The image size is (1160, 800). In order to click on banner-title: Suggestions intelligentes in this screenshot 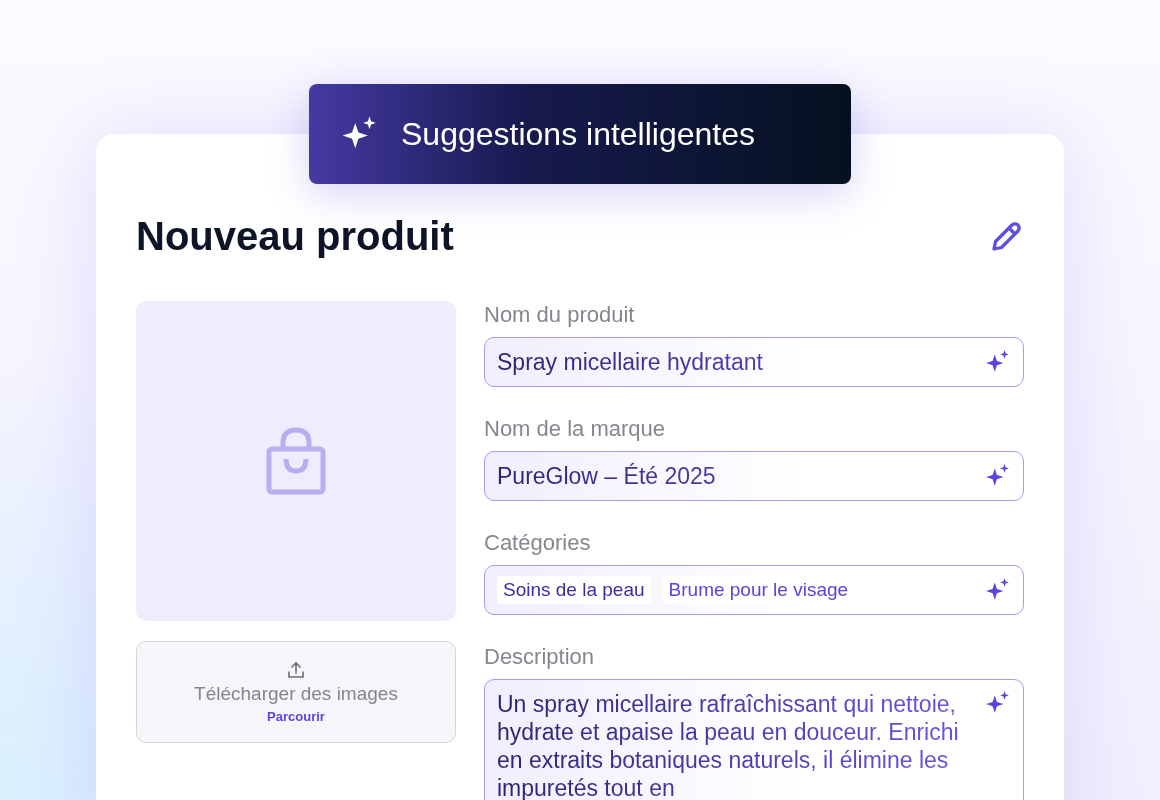, I will do `click(578, 134)`.